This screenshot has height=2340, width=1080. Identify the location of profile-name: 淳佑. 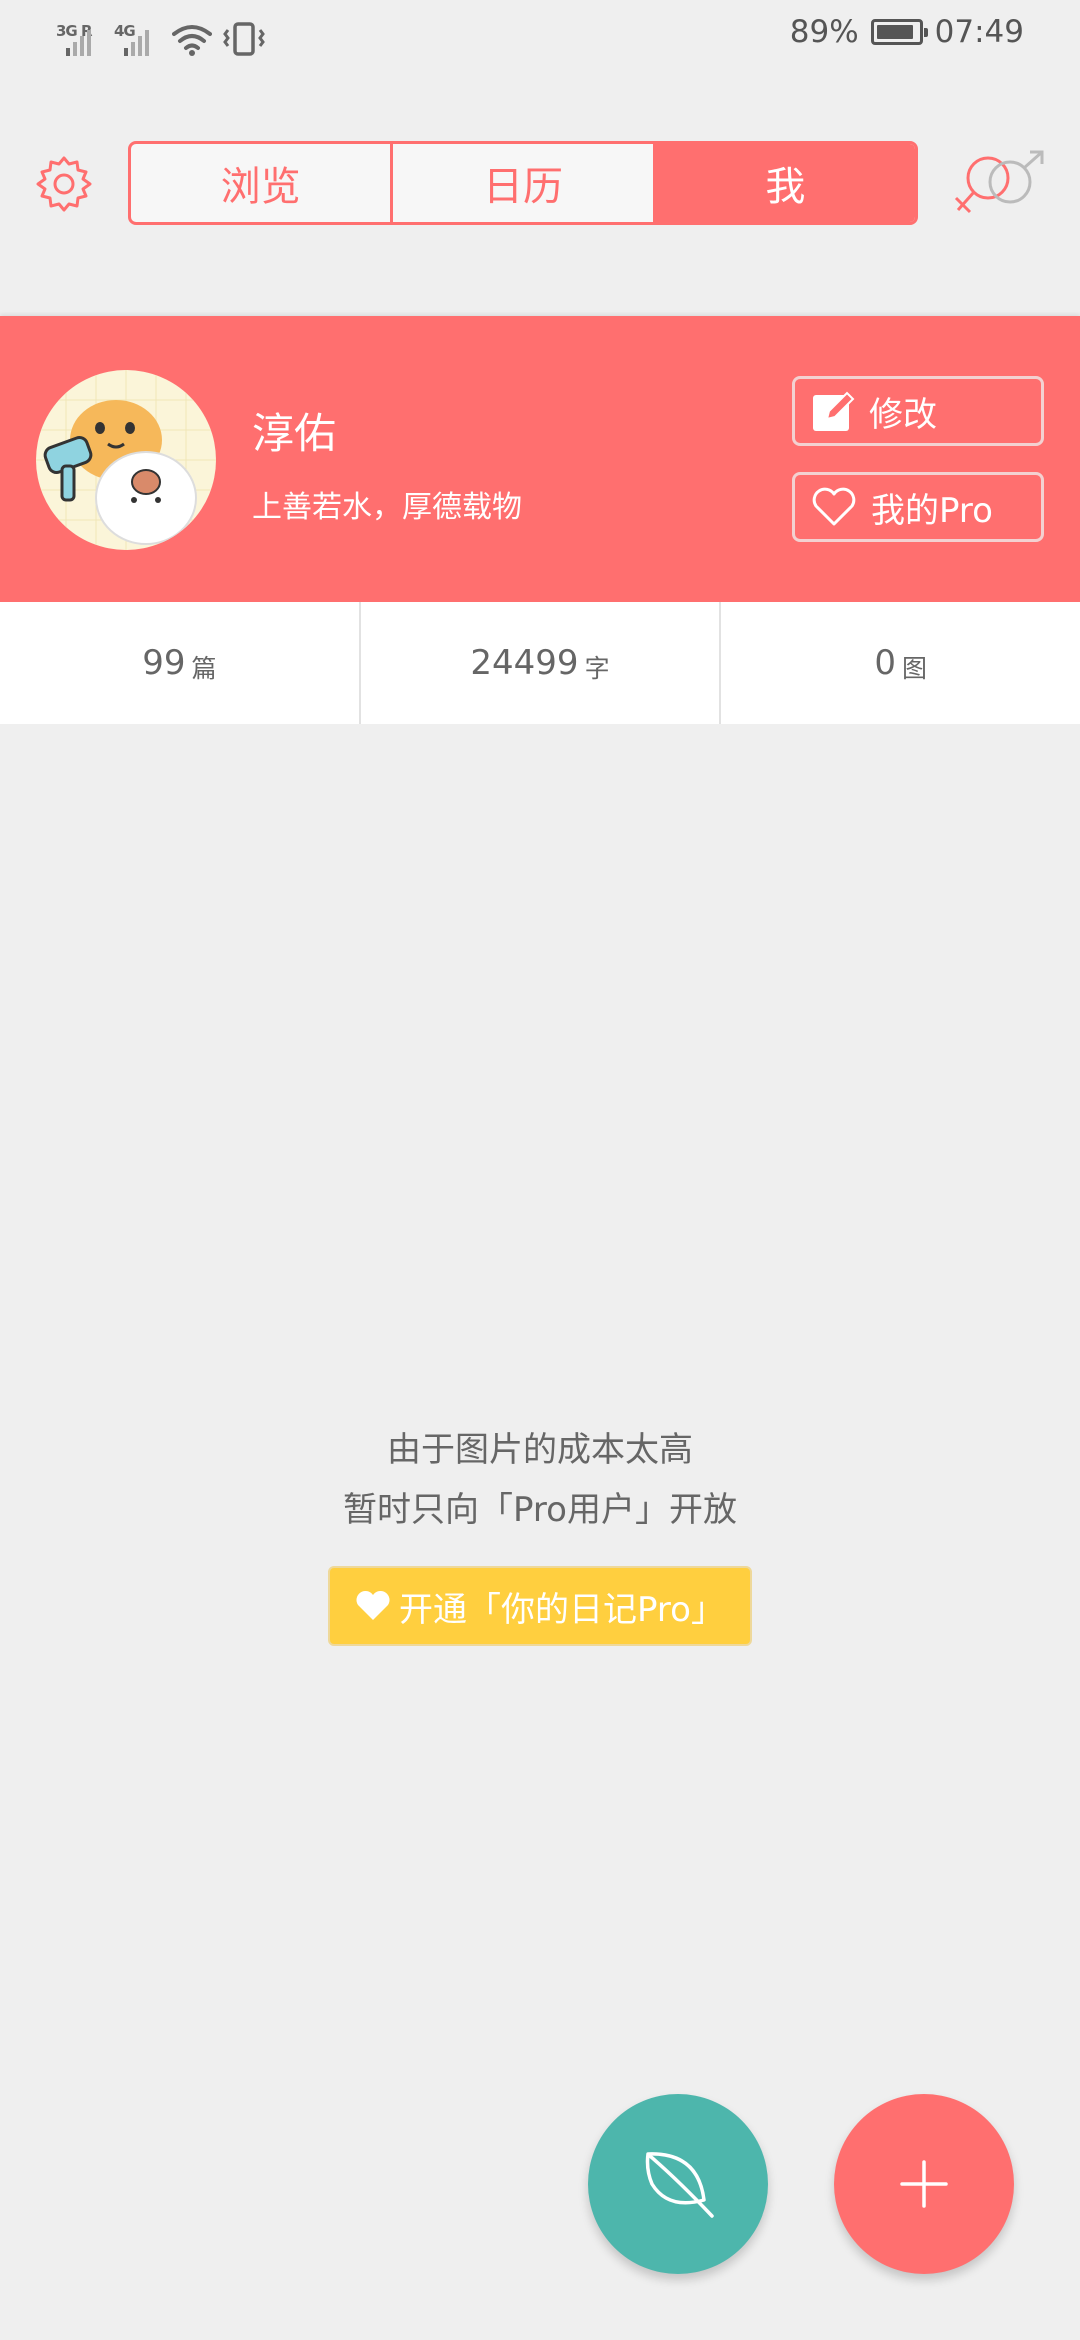
(294, 433).